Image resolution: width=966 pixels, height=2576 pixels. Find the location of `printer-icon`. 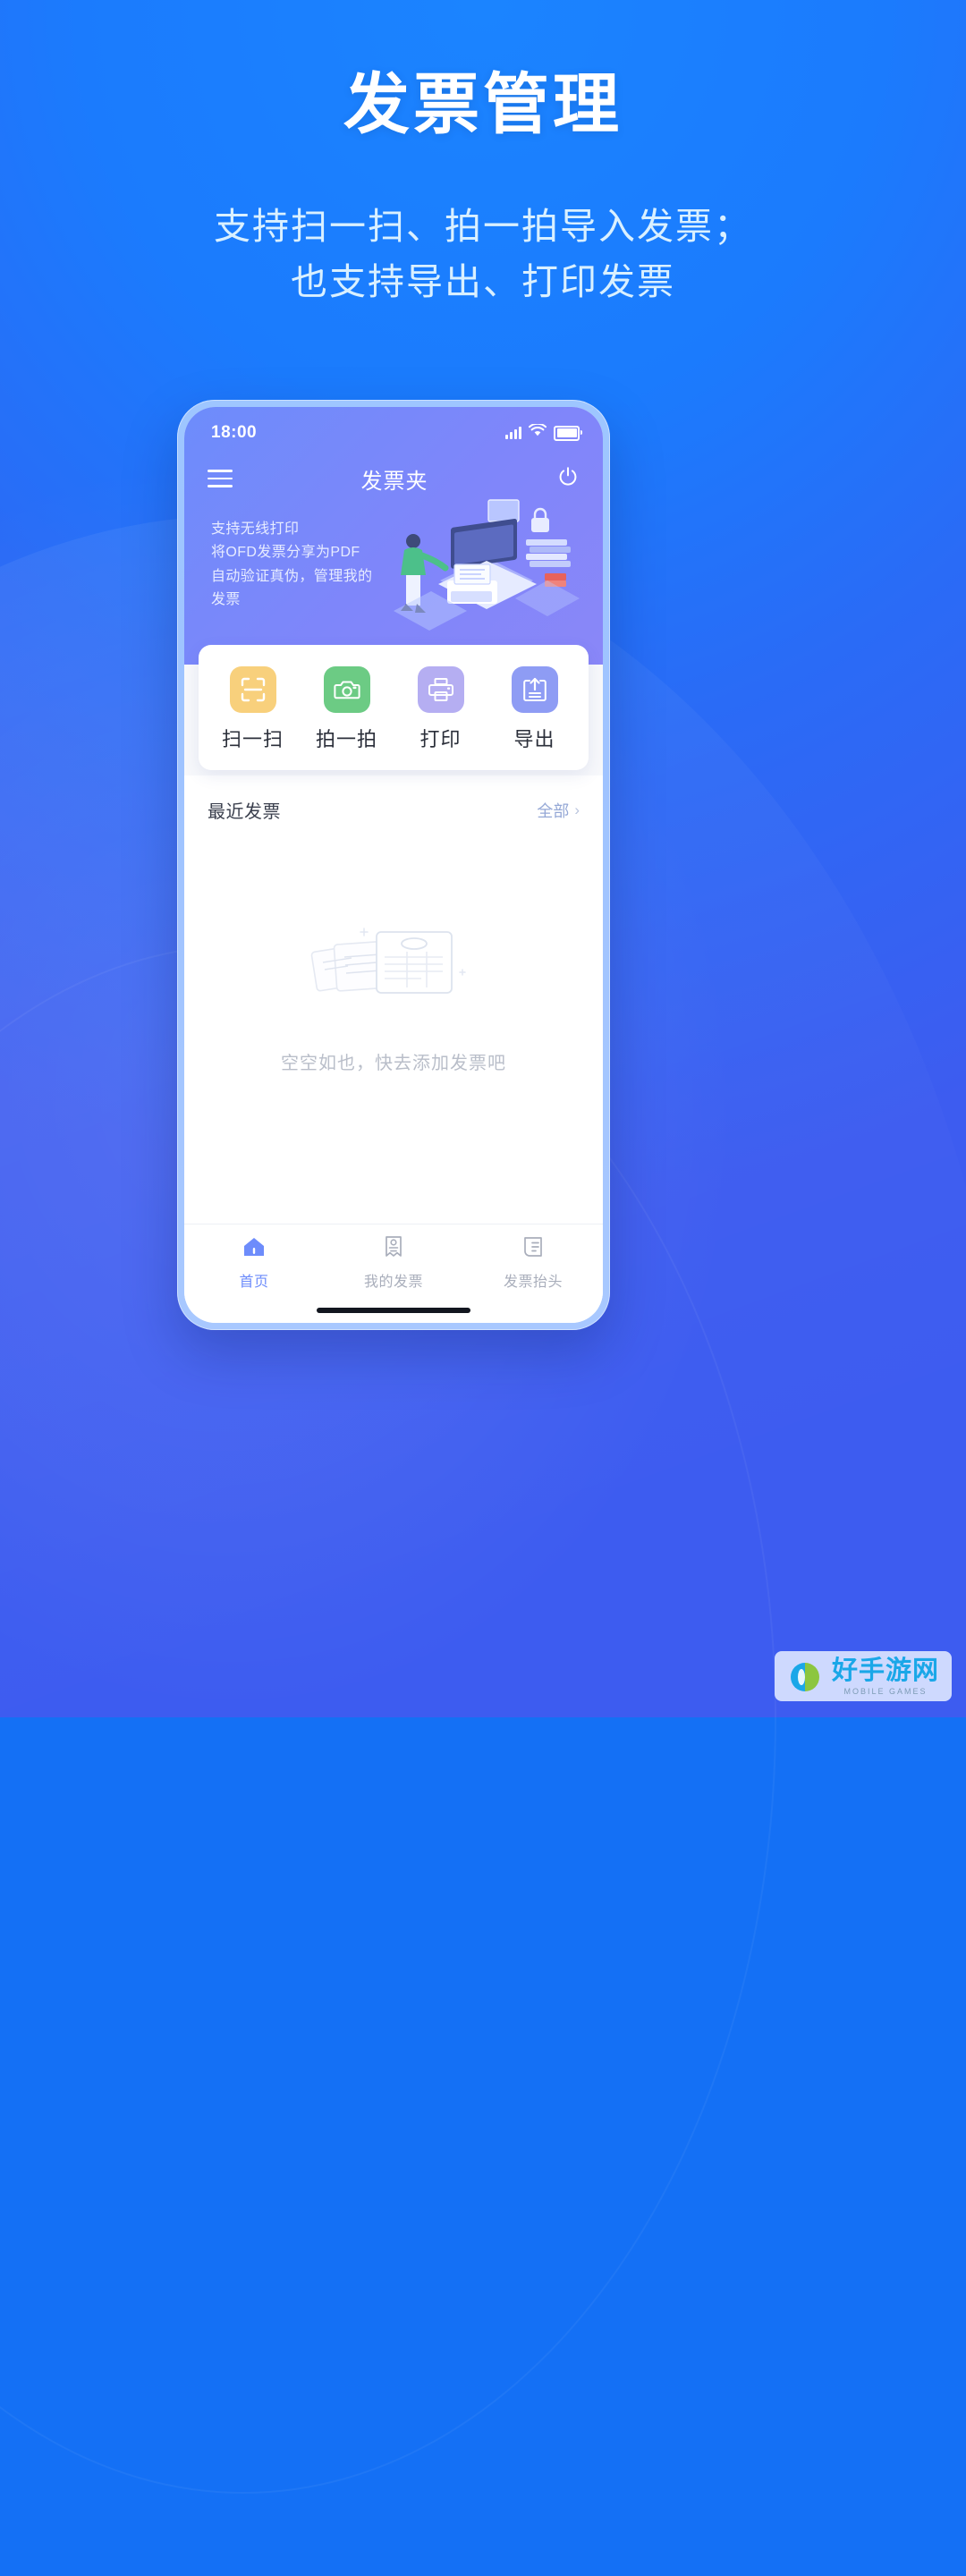

printer-icon is located at coordinates (440, 689).